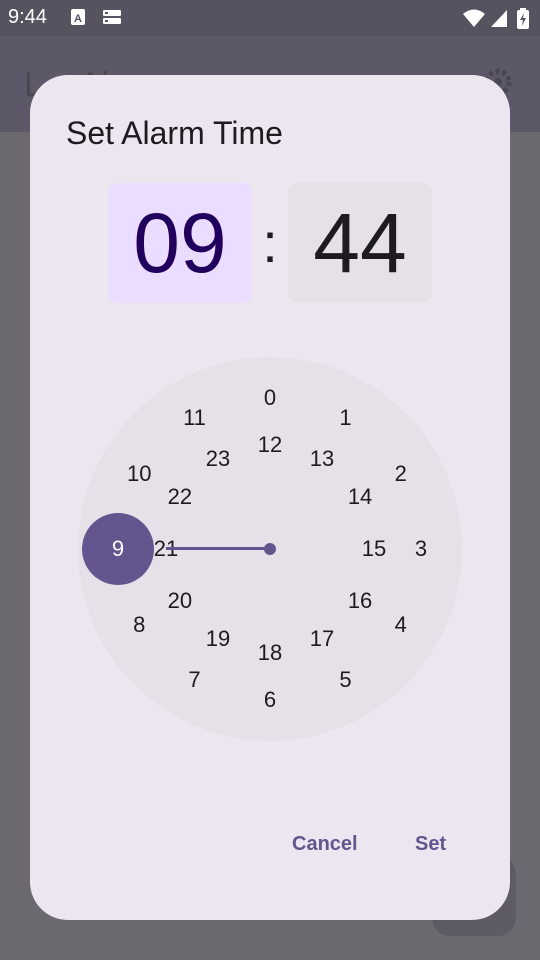 This screenshot has width=540, height=960. Describe the element at coordinates (401, 474) in the screenshot. I see `clock-number-2: 2` at that location.